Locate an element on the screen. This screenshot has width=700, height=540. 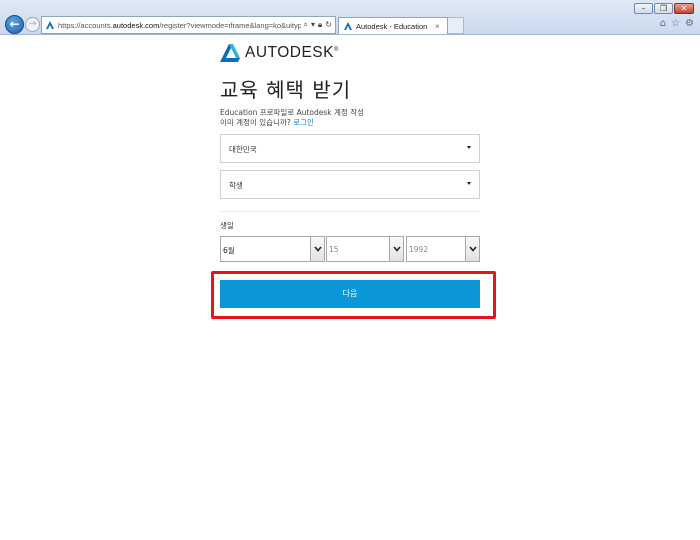
browser-right-icons: ⌂ ☆ ⚙ is located at coordinates (677, 23).